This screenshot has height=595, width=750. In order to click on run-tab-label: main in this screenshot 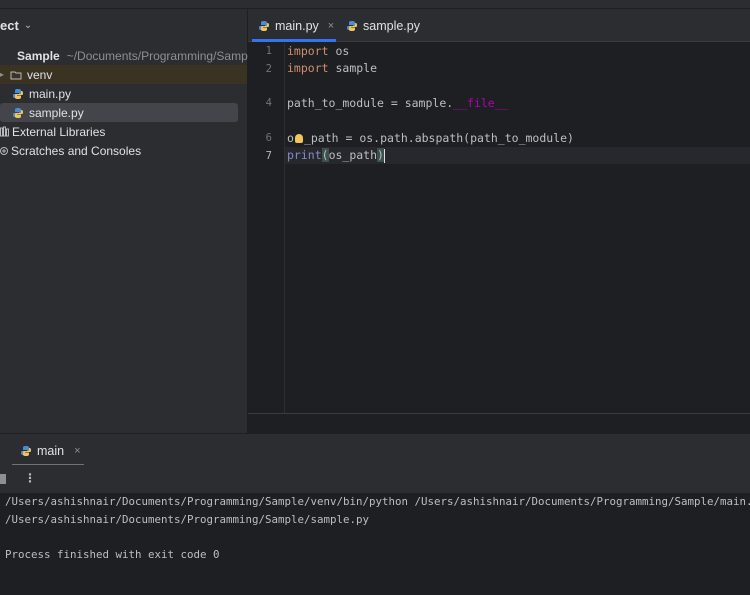, I will do `click(51, 451)`.